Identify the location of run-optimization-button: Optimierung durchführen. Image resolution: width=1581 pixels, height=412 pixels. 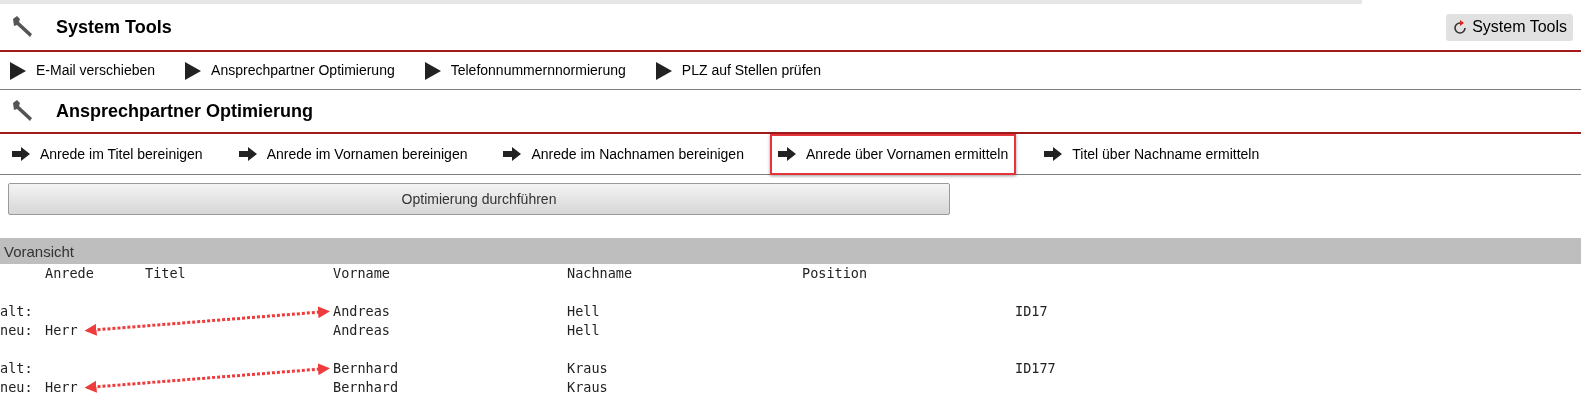
(479, 199).